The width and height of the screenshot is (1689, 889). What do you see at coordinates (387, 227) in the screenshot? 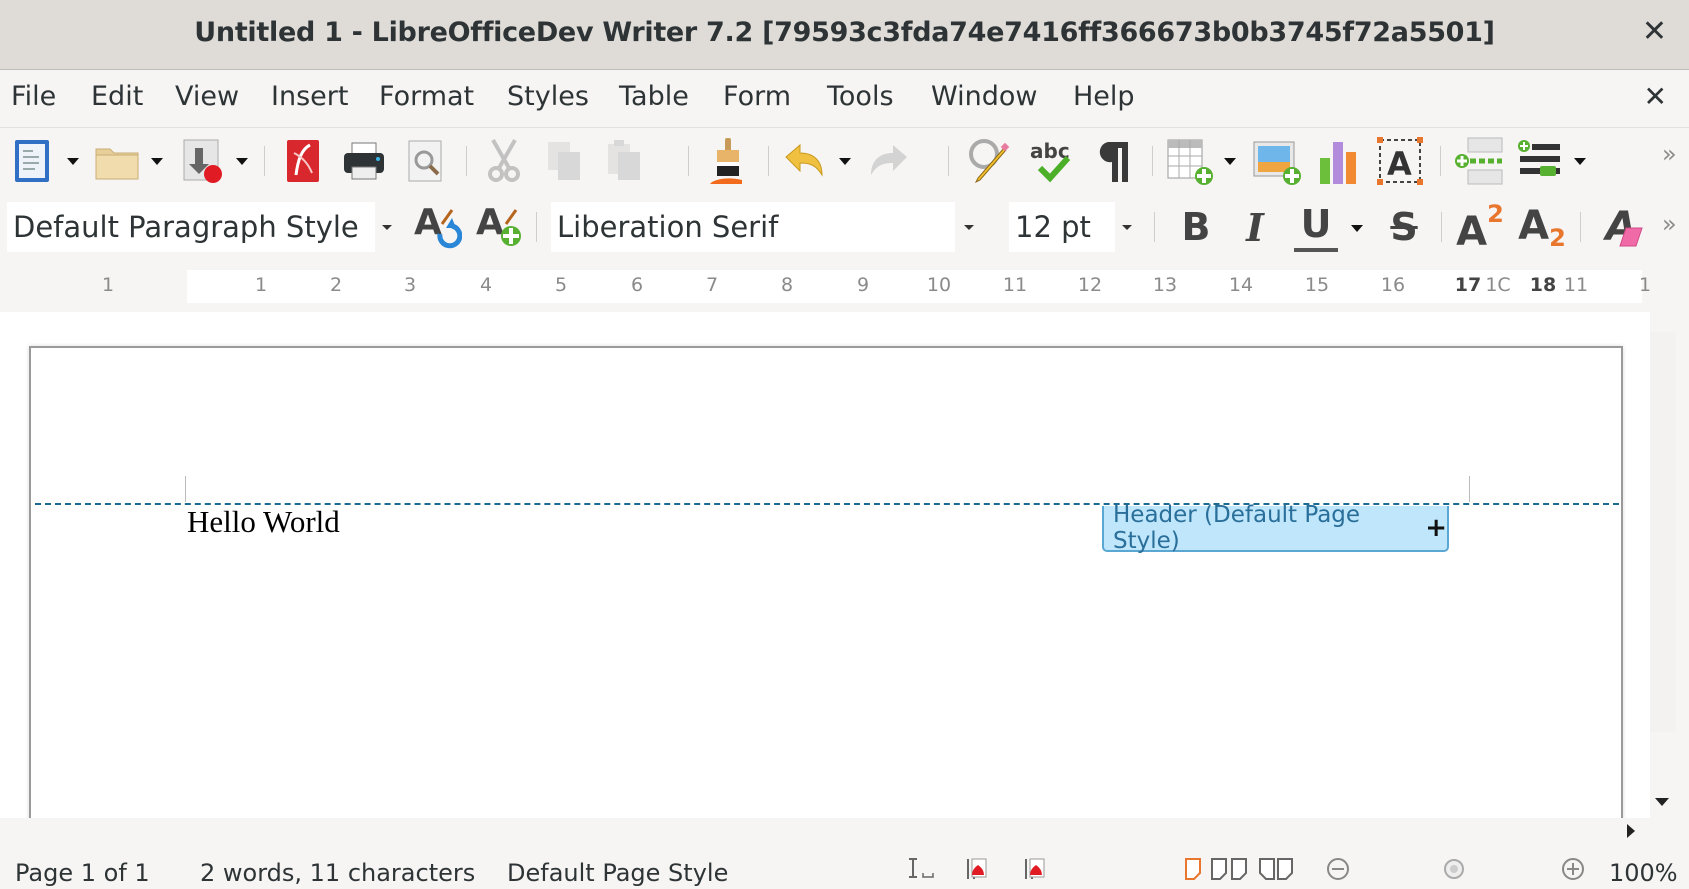
I see `paragraph-style-dropdown` at bounding box center [387, 227].